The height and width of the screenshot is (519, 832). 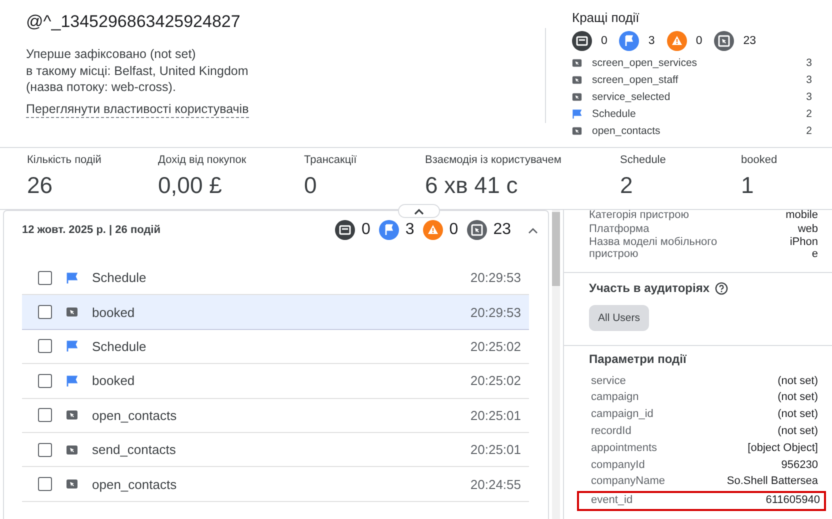 I want to click on property-name: Платформа, so click(x=619, y=229).